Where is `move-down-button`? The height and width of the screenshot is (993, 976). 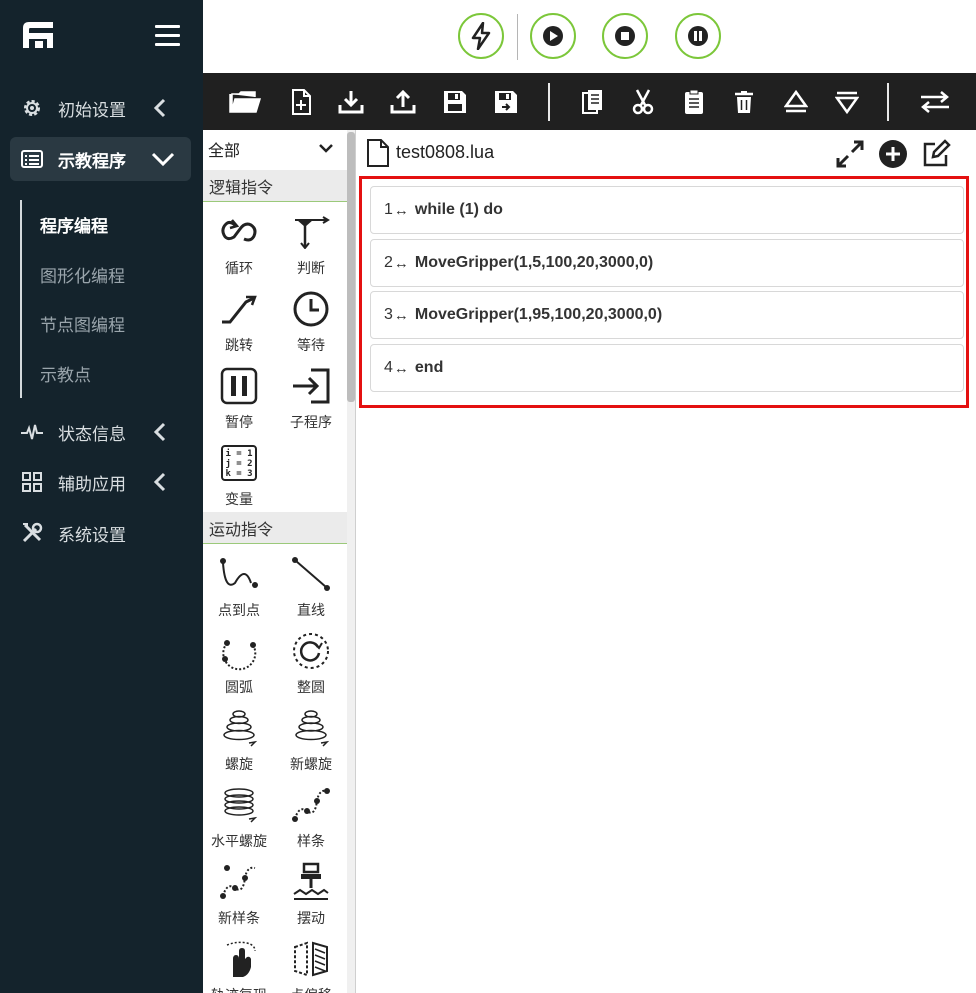 move-down-button is located at coordinates (847, 102).